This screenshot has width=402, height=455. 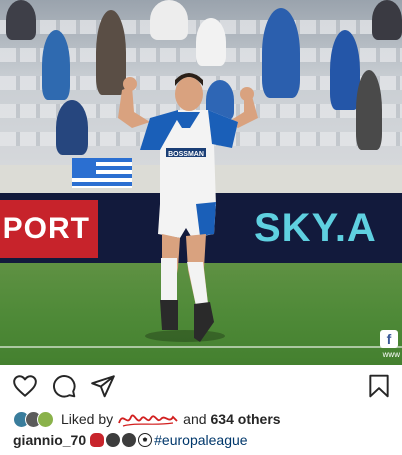 I want to click on post-caption: giannio_70 #europaleague, so click(x=130, y=440).